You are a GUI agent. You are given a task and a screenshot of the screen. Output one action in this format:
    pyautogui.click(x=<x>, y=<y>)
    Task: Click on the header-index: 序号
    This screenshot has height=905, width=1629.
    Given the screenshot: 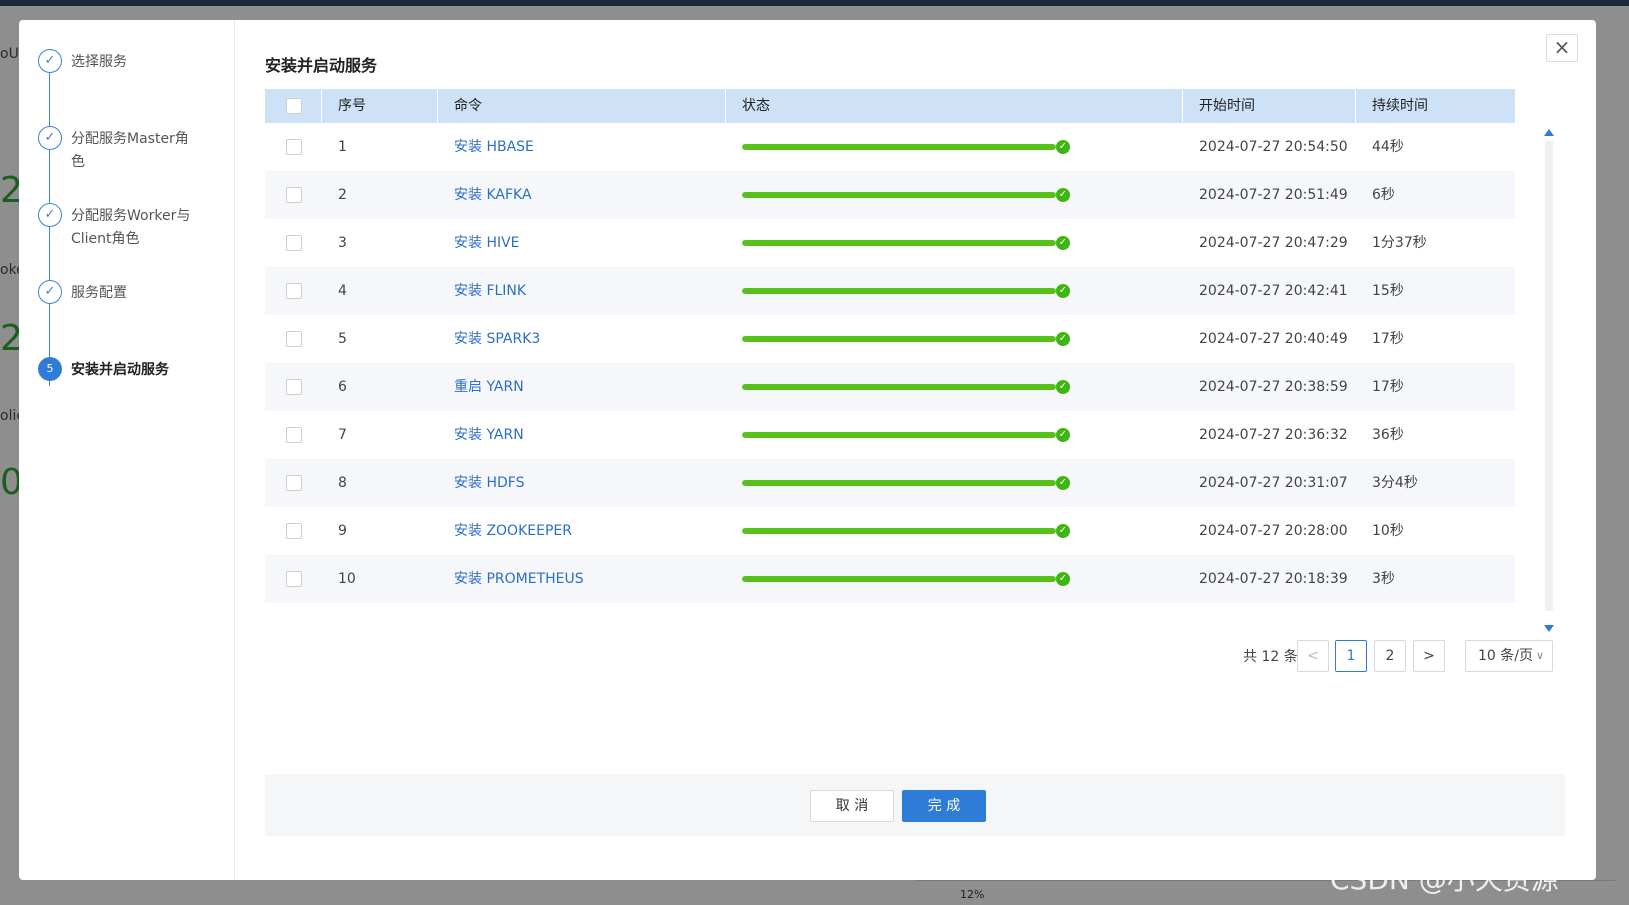 What is the action you would take?
    pyautogui.click(x=380, y=106)
    